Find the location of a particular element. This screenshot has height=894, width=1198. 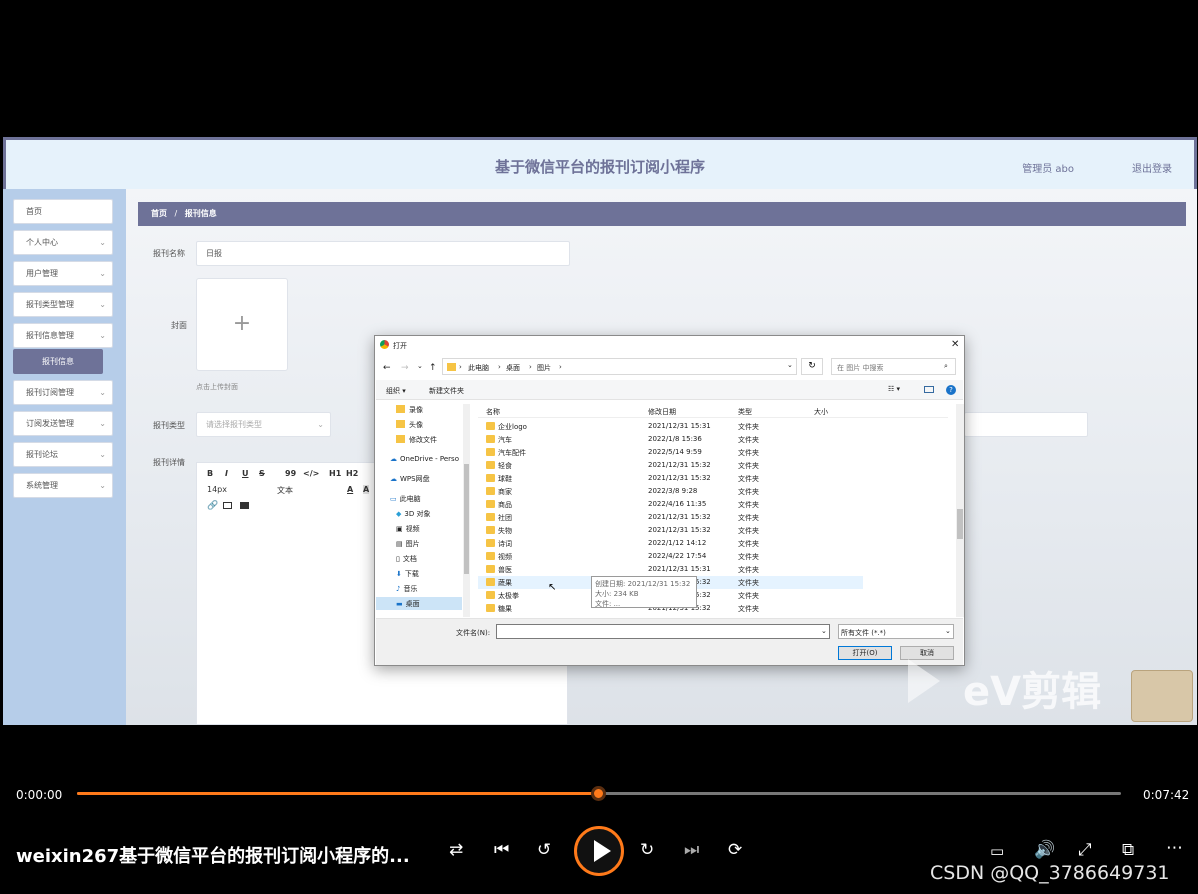

column-type: 类型 is located at coordinates (745, 412).